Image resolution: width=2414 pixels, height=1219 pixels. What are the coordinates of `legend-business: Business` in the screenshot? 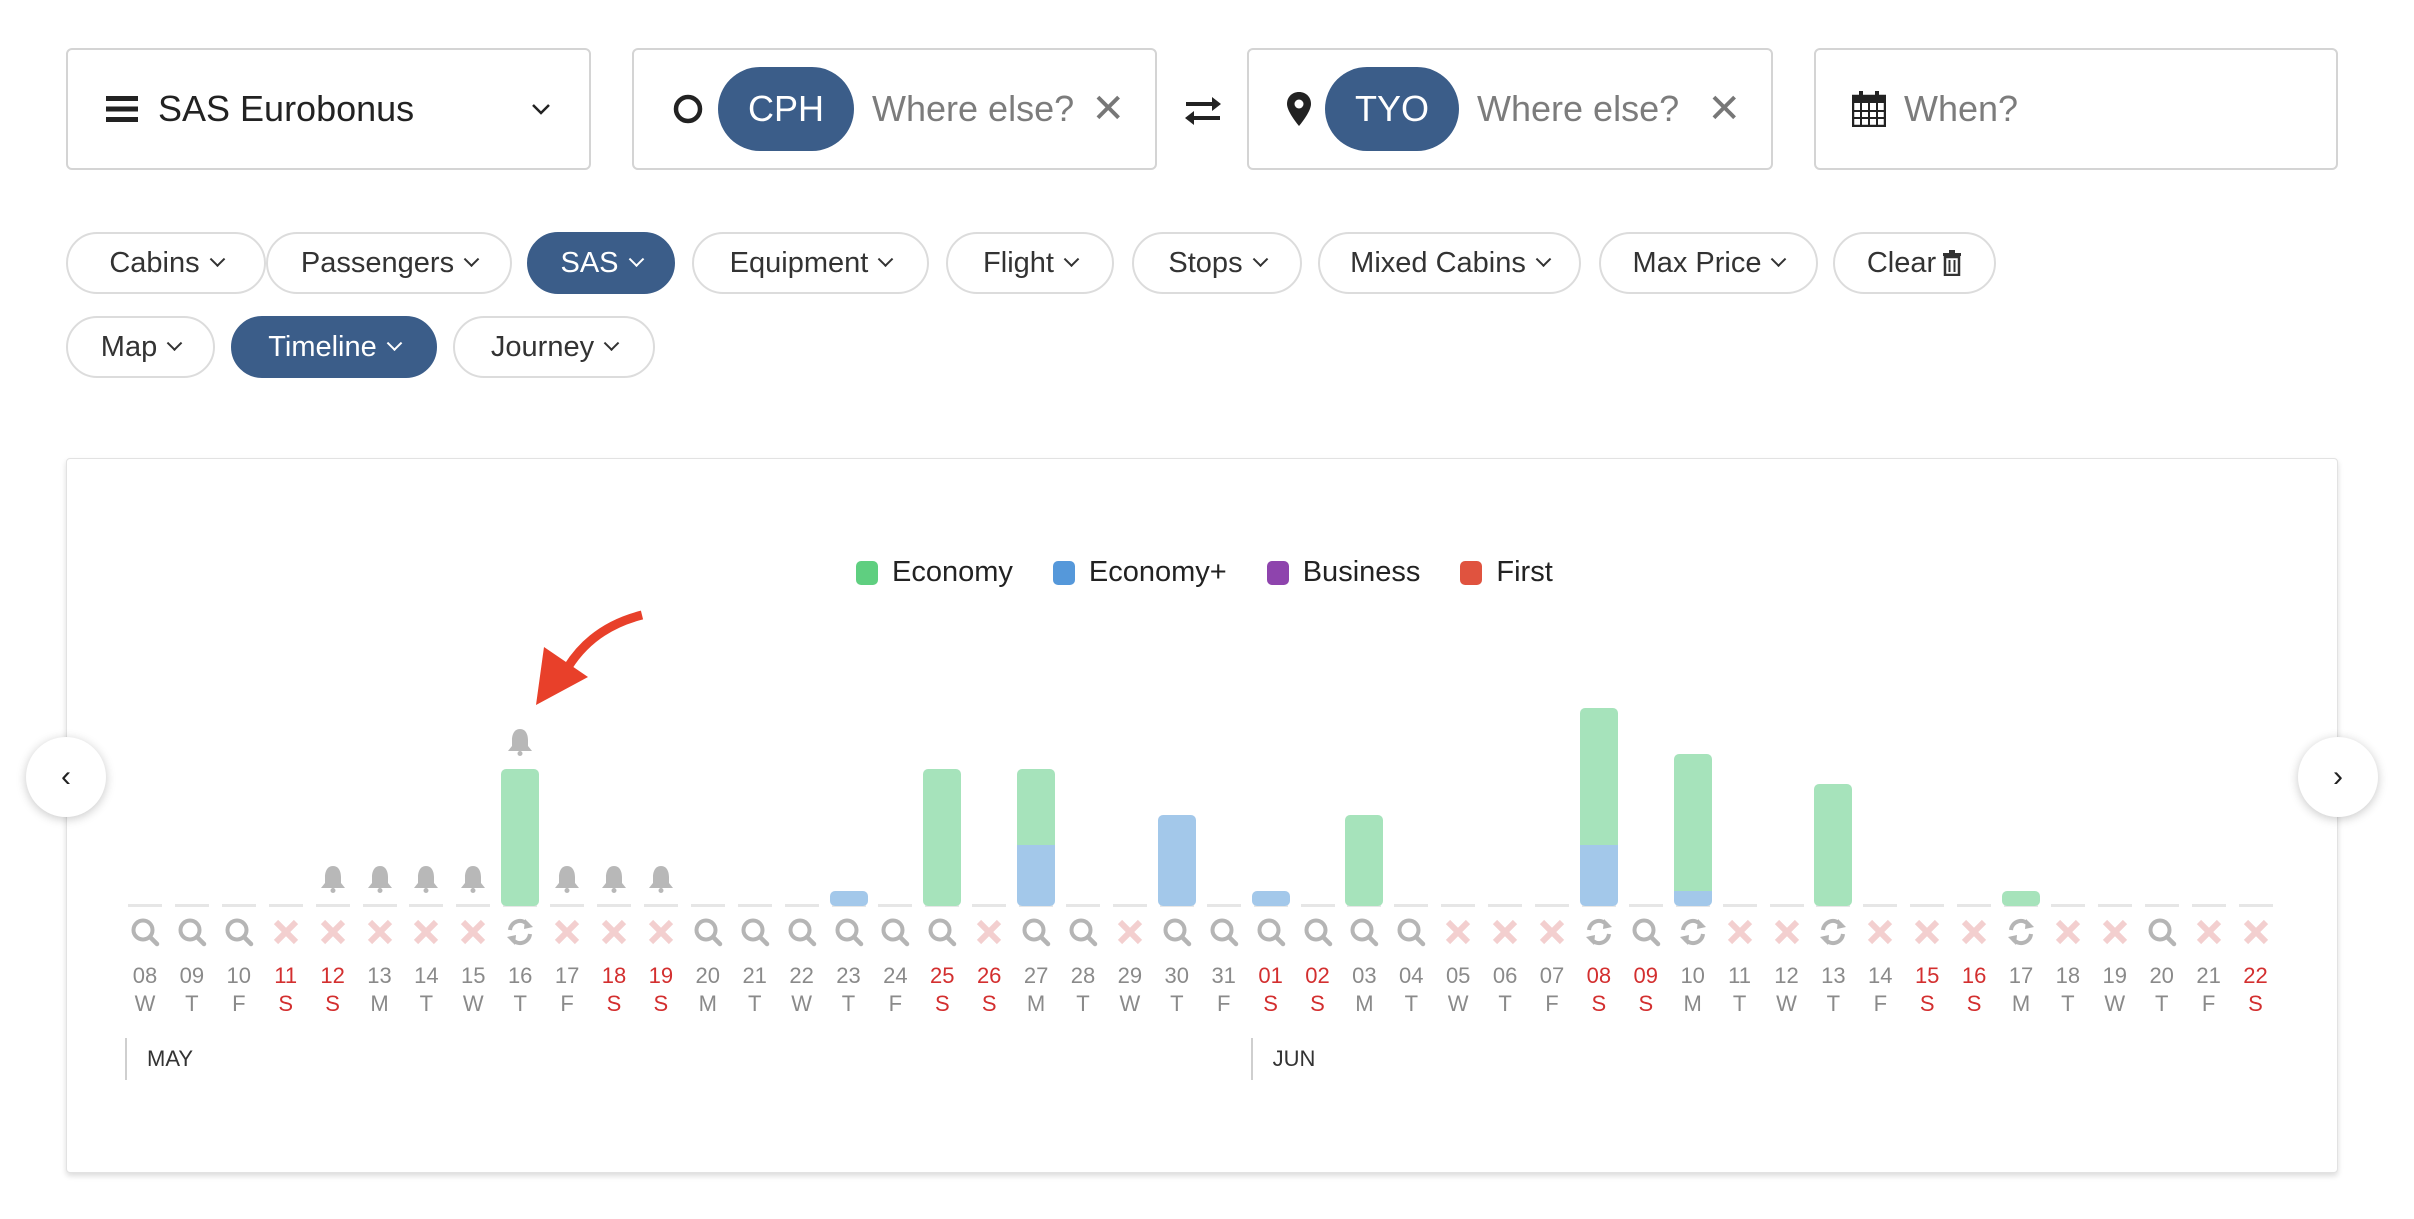 It's located at (1343, 572).